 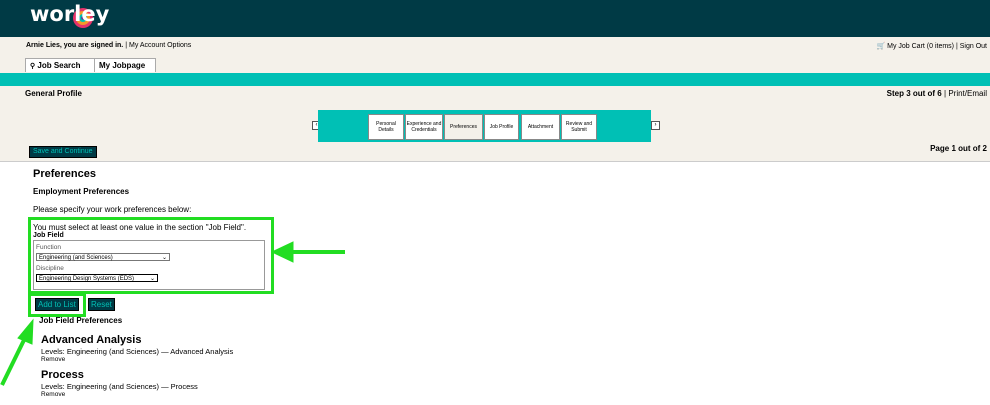 I want to click on right-arrow-icon, so click(x=307, y=252).